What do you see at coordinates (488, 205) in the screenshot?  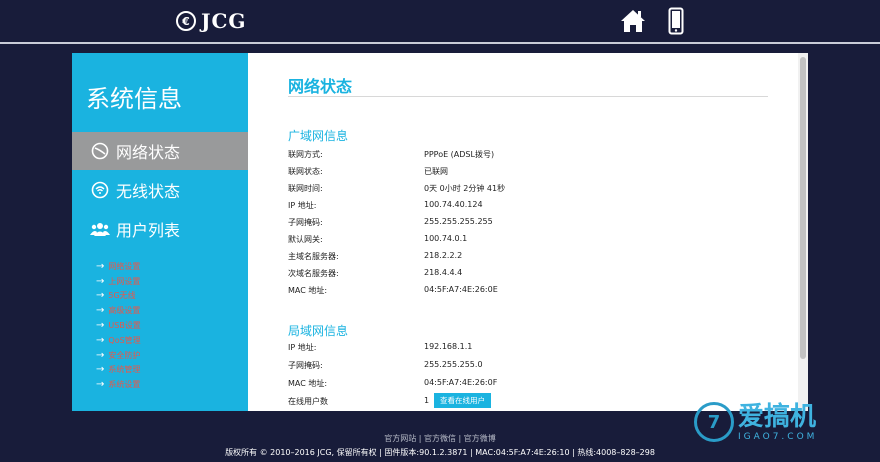 I see `info-row: IP 地址: 100.74.40.124` at bounding box center [488, 205].